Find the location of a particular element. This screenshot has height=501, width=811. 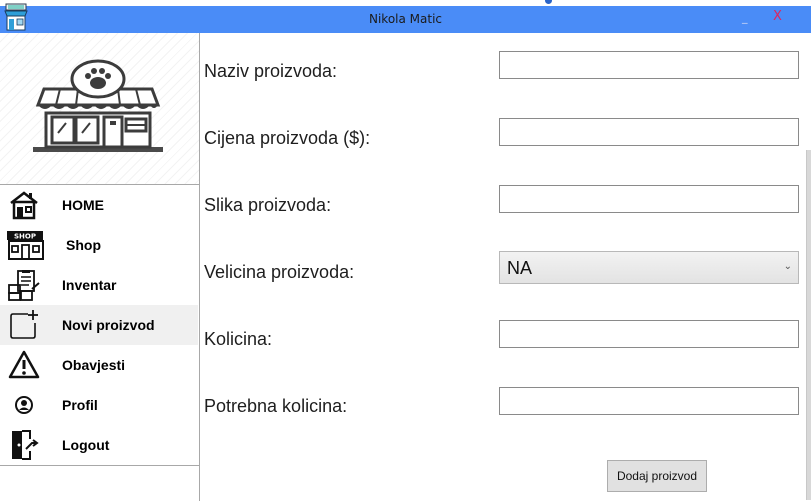

product-price-input is located at coordinates (649, 132).